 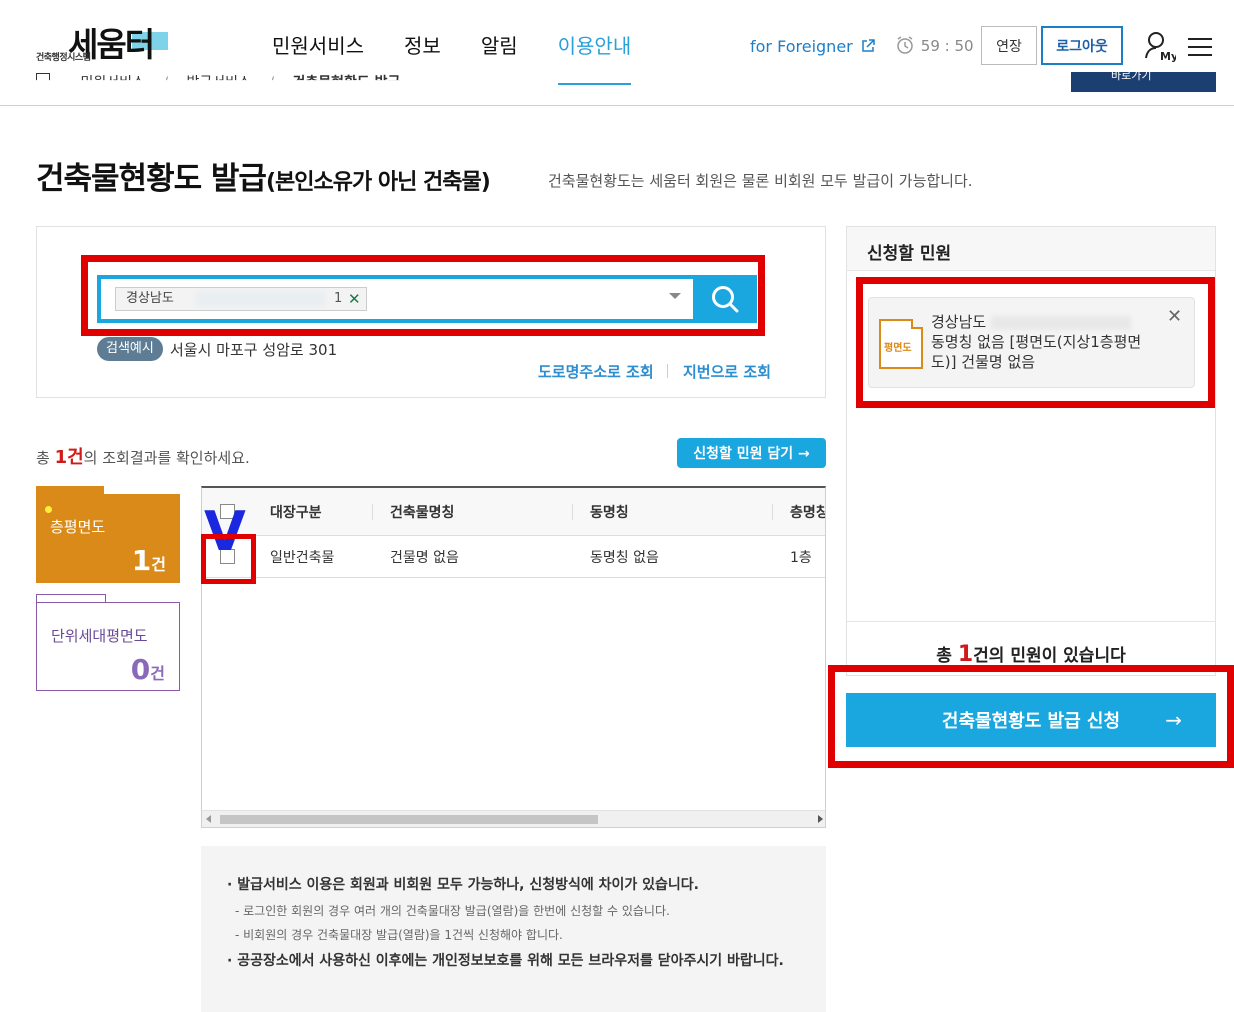 I want to click on hamburger-menu-icon, so click(x=1200, y=47).